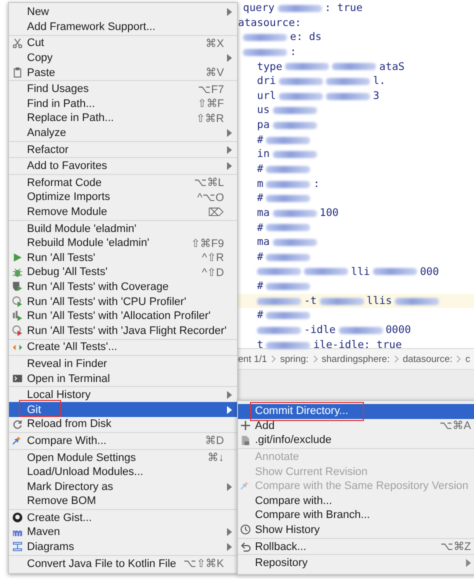 The image size is (474, 579). I want to click on menu-item: Compare With... ⌘D, so click(123, 441).